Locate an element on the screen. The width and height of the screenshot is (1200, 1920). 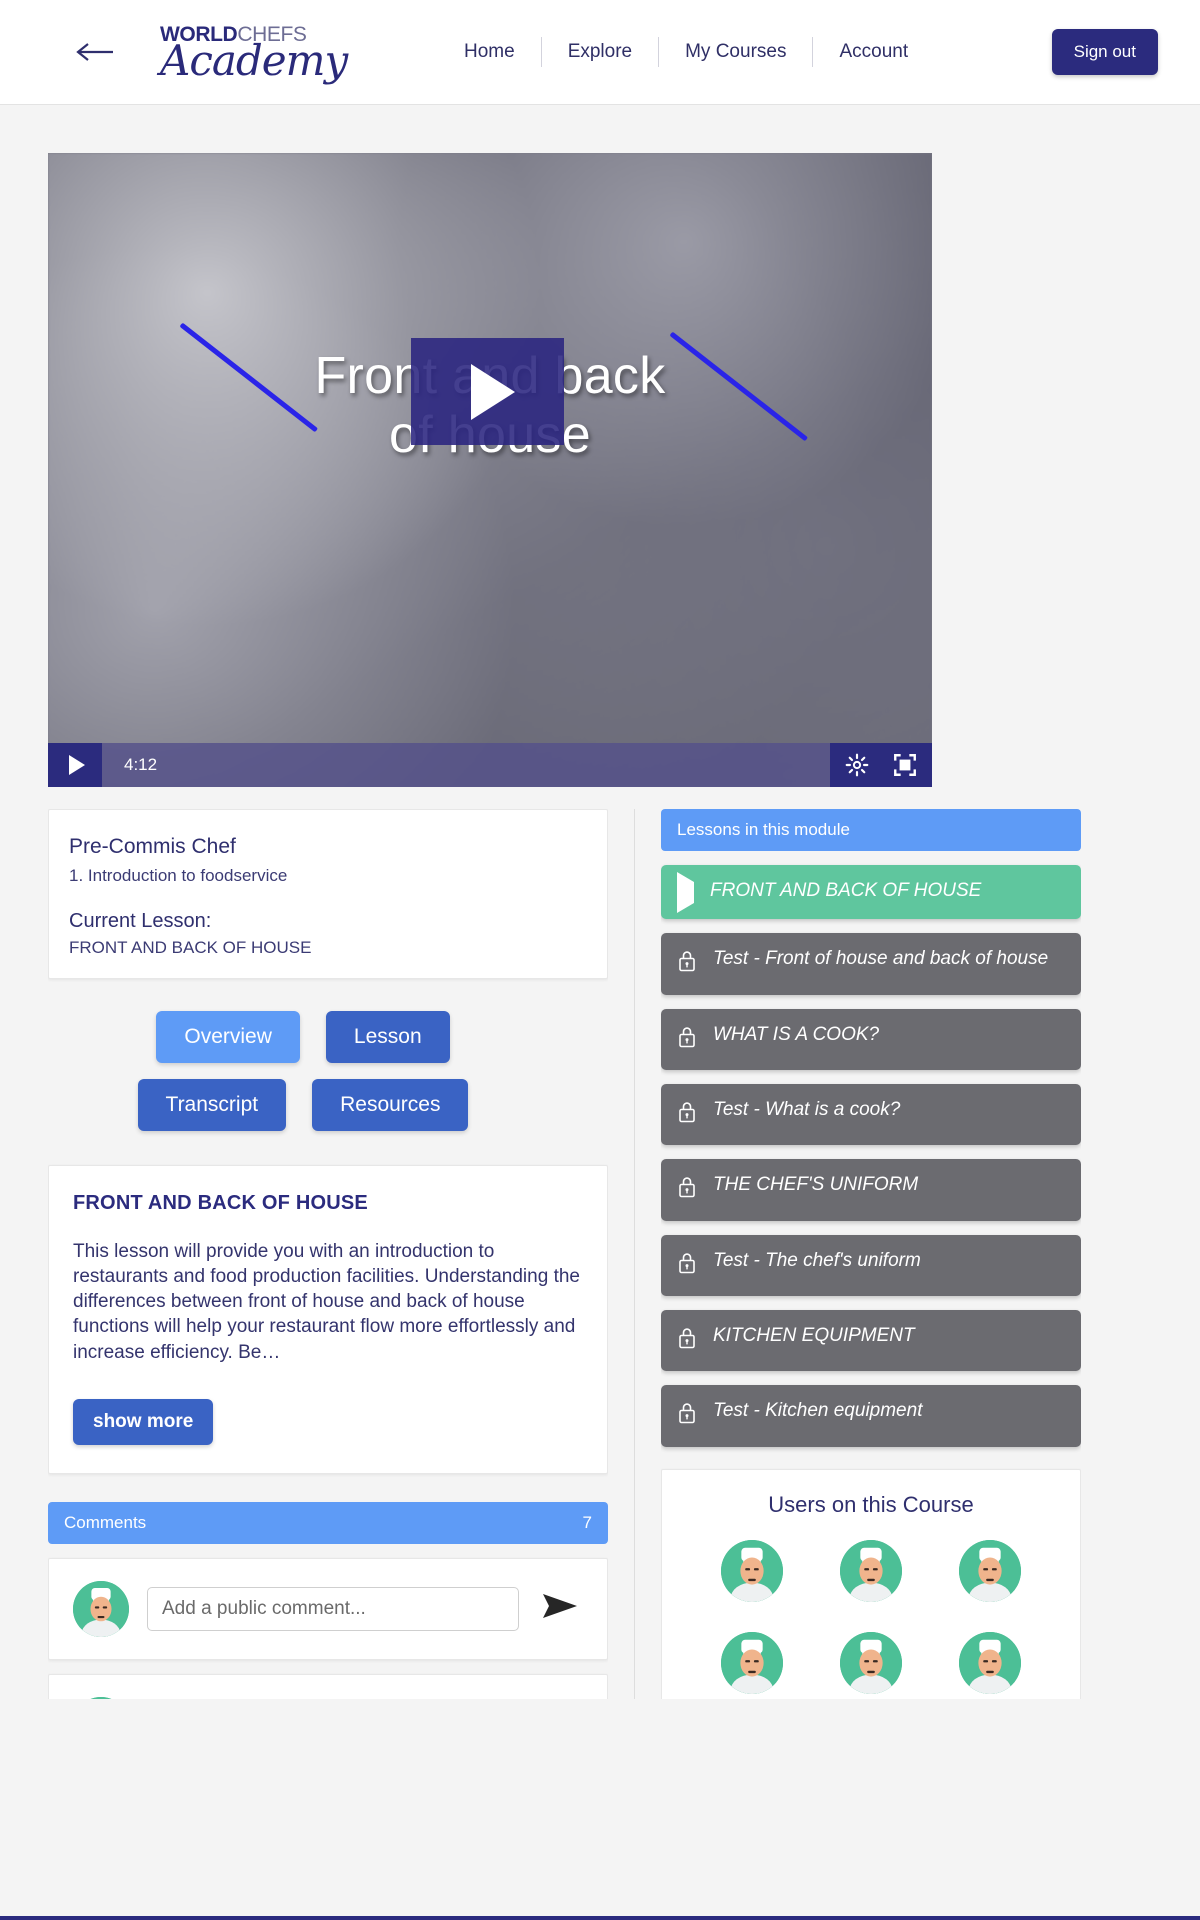
nav-item-account: Account is located at coordinates (873, 52).